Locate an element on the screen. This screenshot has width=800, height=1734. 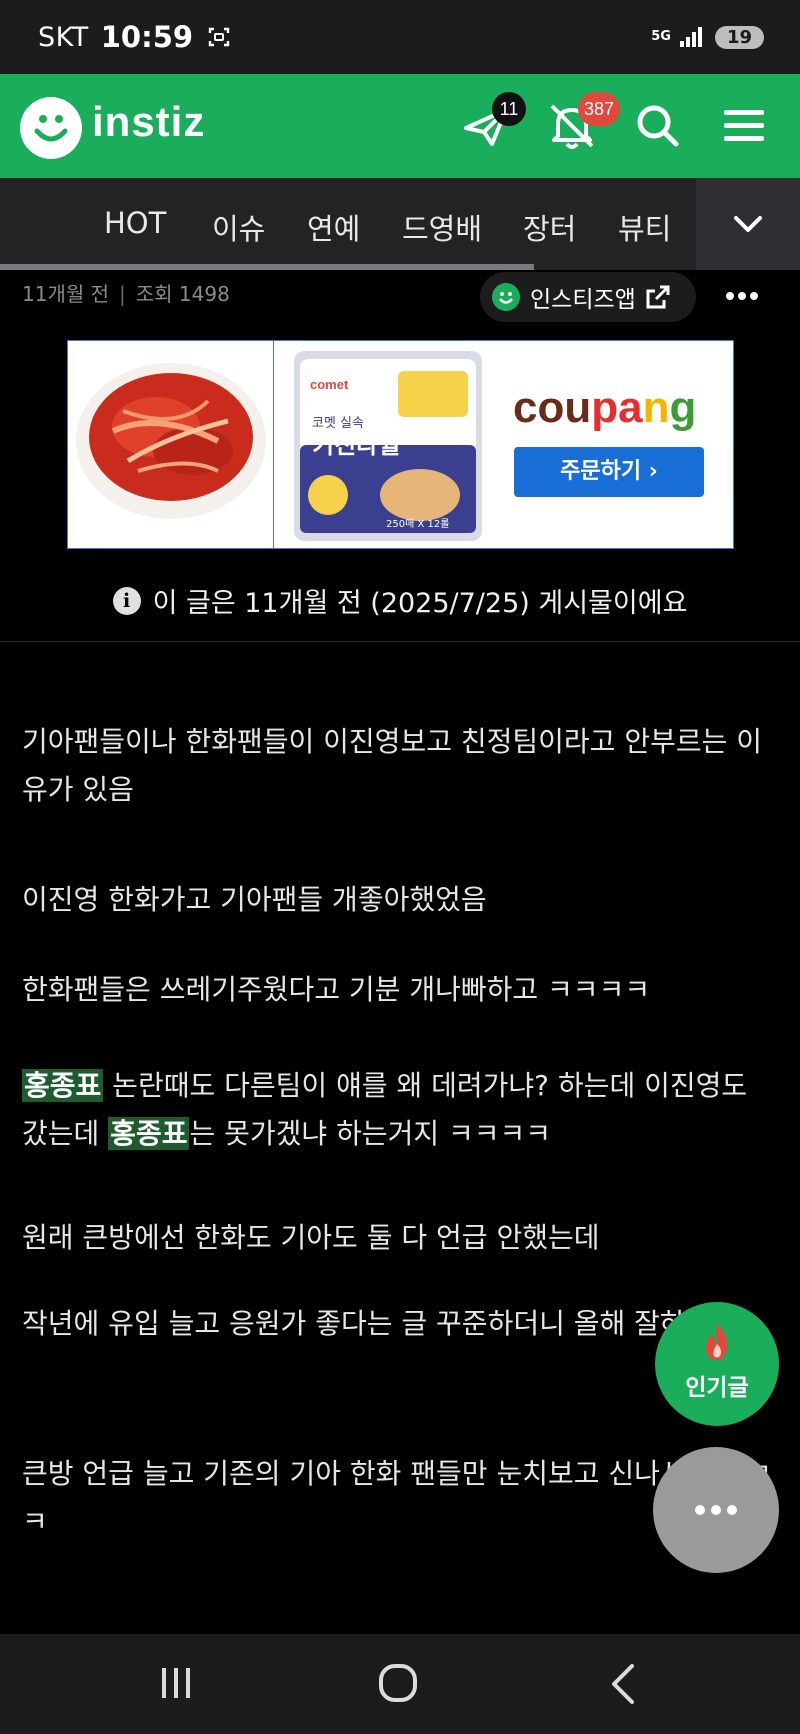
screenshot-icon is located at coordinates (219, 37).